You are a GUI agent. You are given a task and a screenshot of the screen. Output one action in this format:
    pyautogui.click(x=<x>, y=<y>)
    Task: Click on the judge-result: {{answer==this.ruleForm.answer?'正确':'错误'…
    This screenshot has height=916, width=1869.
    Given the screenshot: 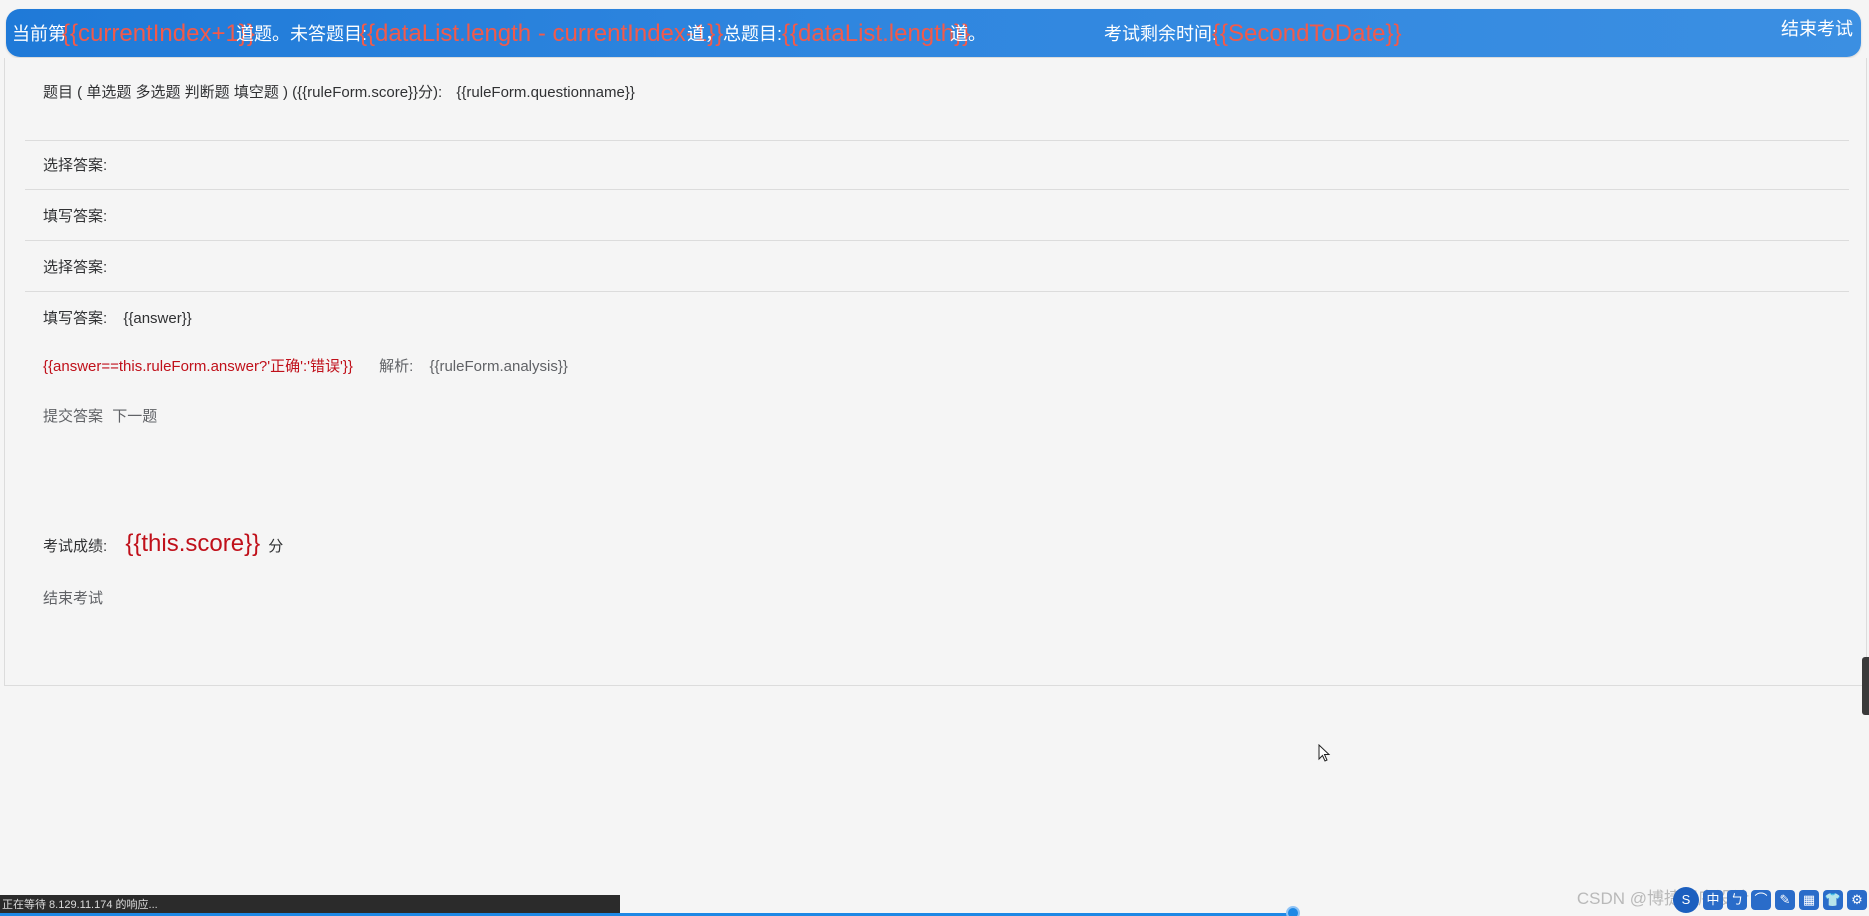 What is the action you would take?
    pyautogui.click(x=198, y=366)
    